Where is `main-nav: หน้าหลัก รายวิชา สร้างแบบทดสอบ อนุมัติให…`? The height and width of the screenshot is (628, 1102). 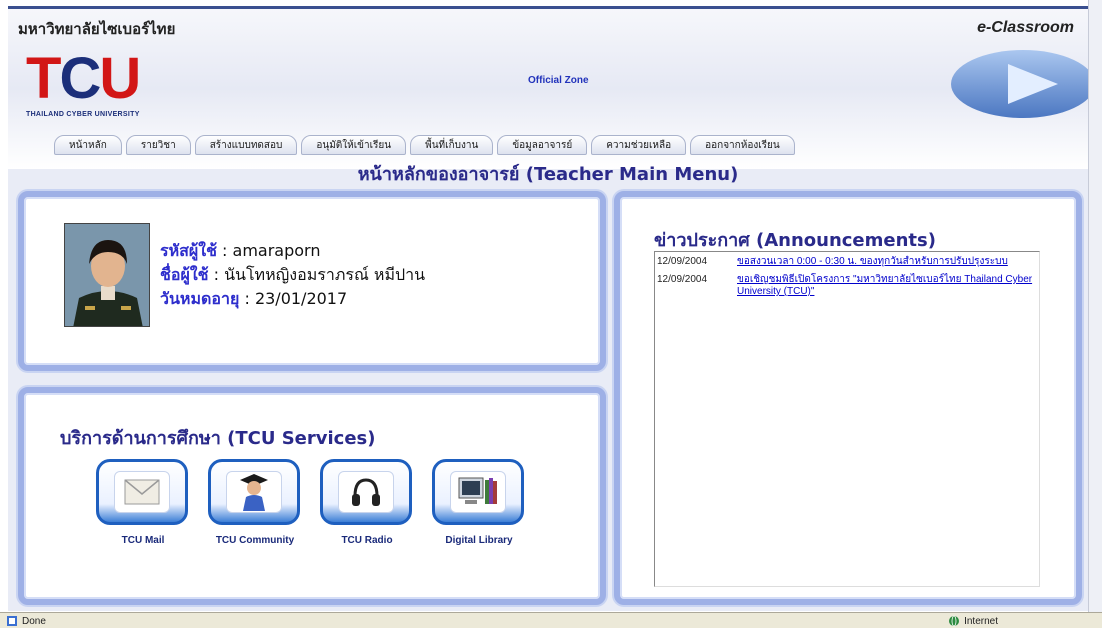
main-nav: หน้าหลัก รายวิชา สร้างแบบทดสอบ อนุมัติให… is located at coordinates (426, 146).